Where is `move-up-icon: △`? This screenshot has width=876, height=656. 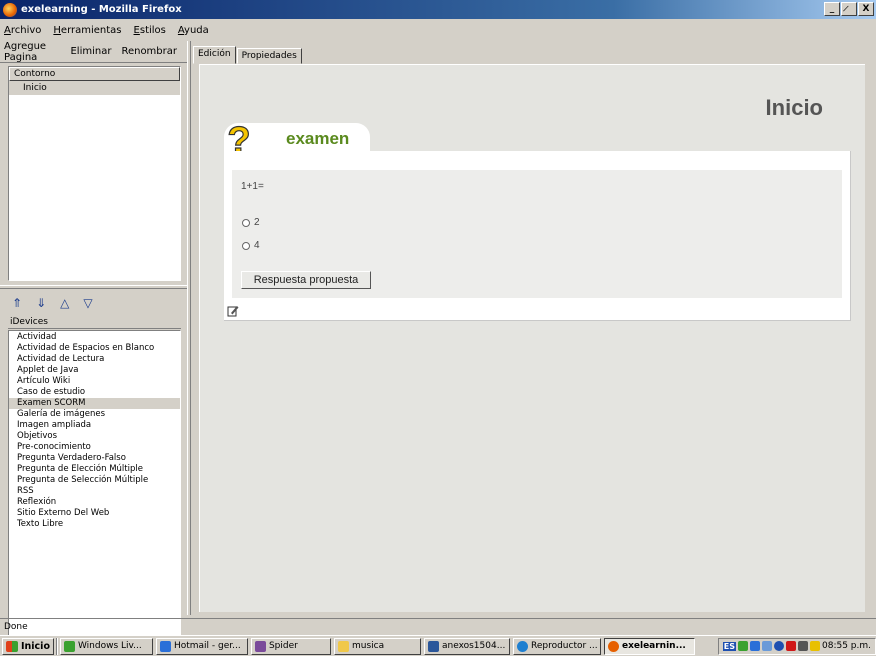 move-up-icon: △ is located at coordinates (64, 303).